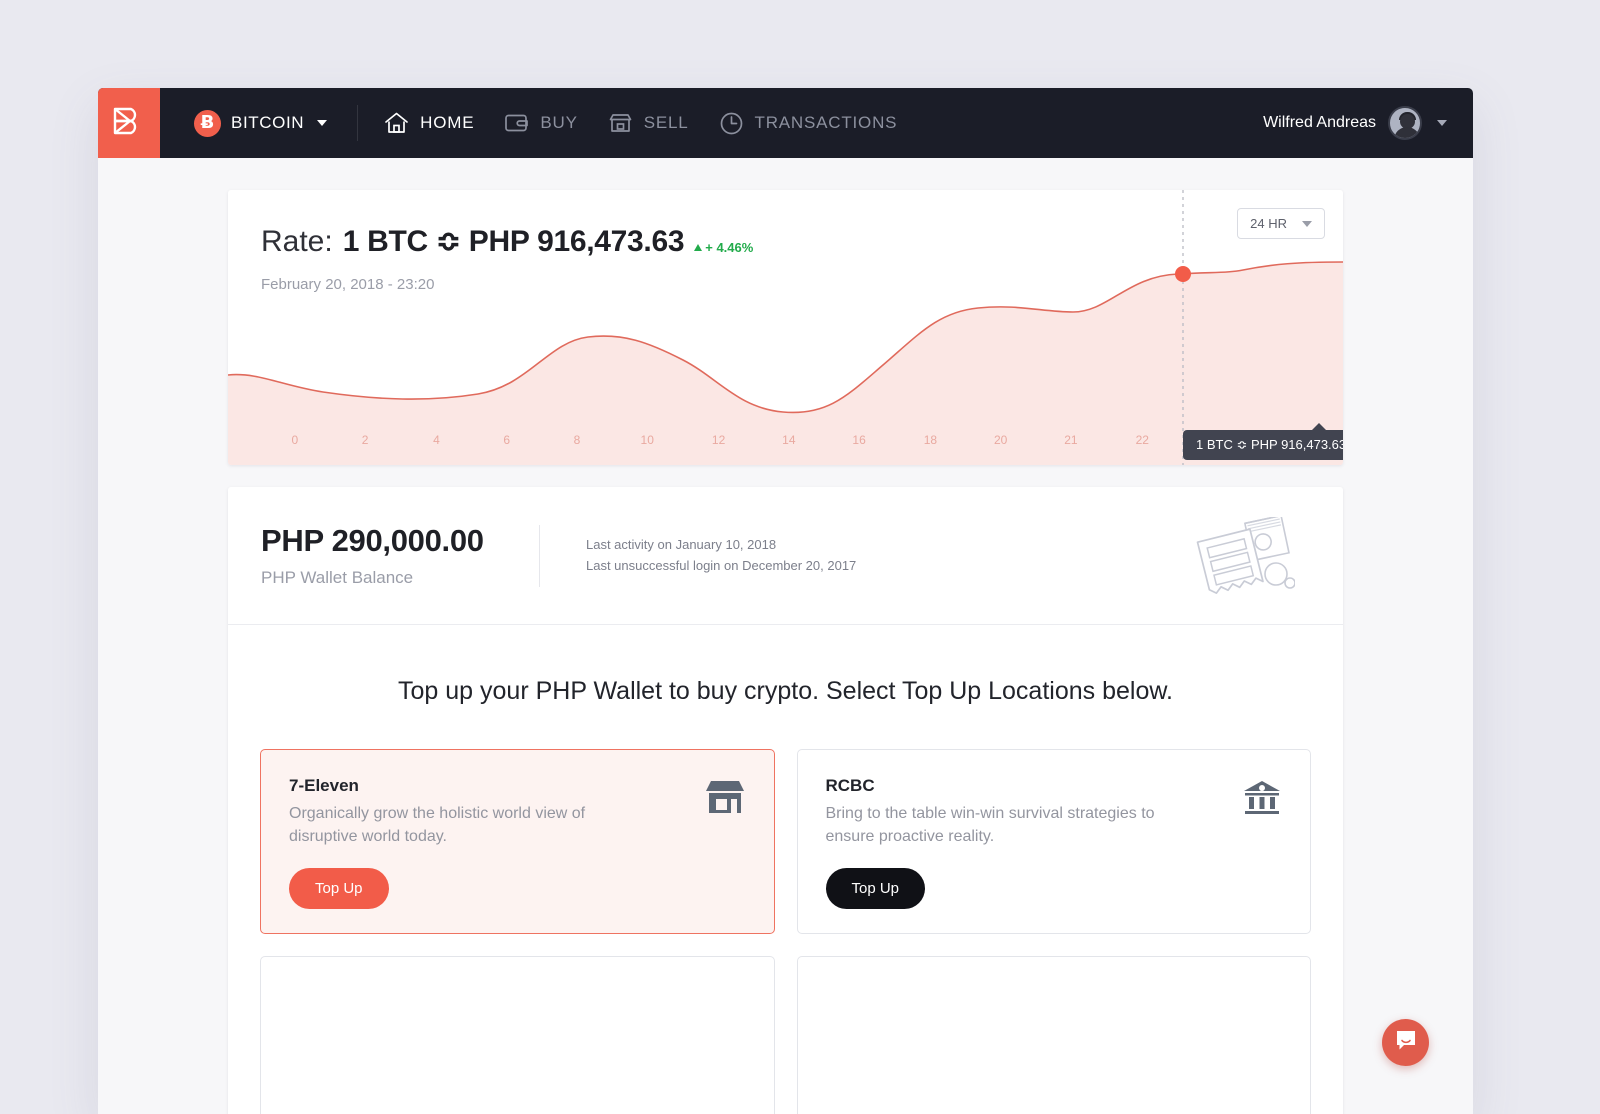 This screenshot has height=1114, width=1600. Describe the element at coordinates (859, 440) in the screenshot. I see `x-axis-tick: 16` at that location.